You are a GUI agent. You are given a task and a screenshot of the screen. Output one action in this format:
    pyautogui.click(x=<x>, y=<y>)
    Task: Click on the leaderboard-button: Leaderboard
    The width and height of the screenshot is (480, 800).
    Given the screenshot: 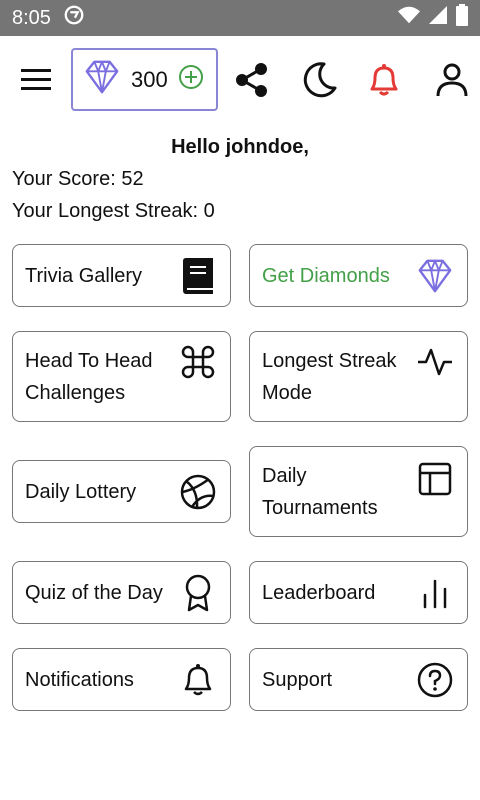 What is the action you would take?
    pyautogui.click(x=358, y=592)
    